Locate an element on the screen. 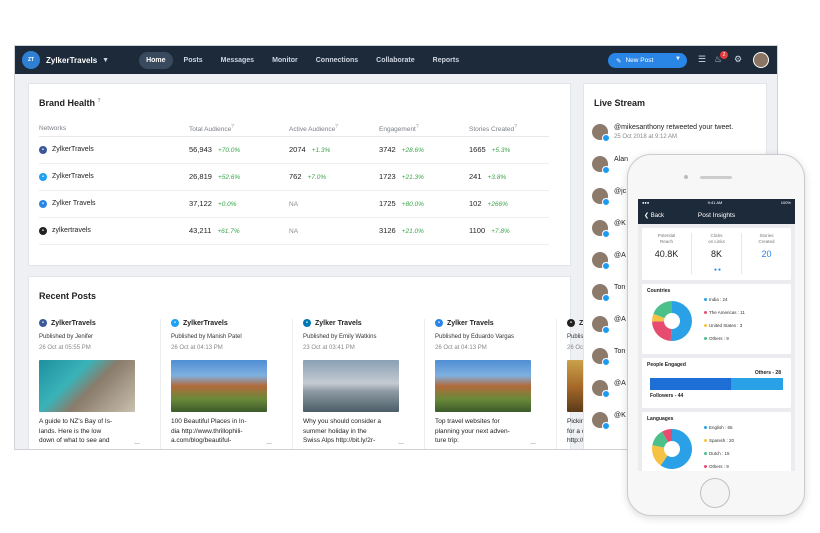 The width and height of the screenshot is (820, 533). metric-label: Clicks on Links is located at coordinates (716, 238).